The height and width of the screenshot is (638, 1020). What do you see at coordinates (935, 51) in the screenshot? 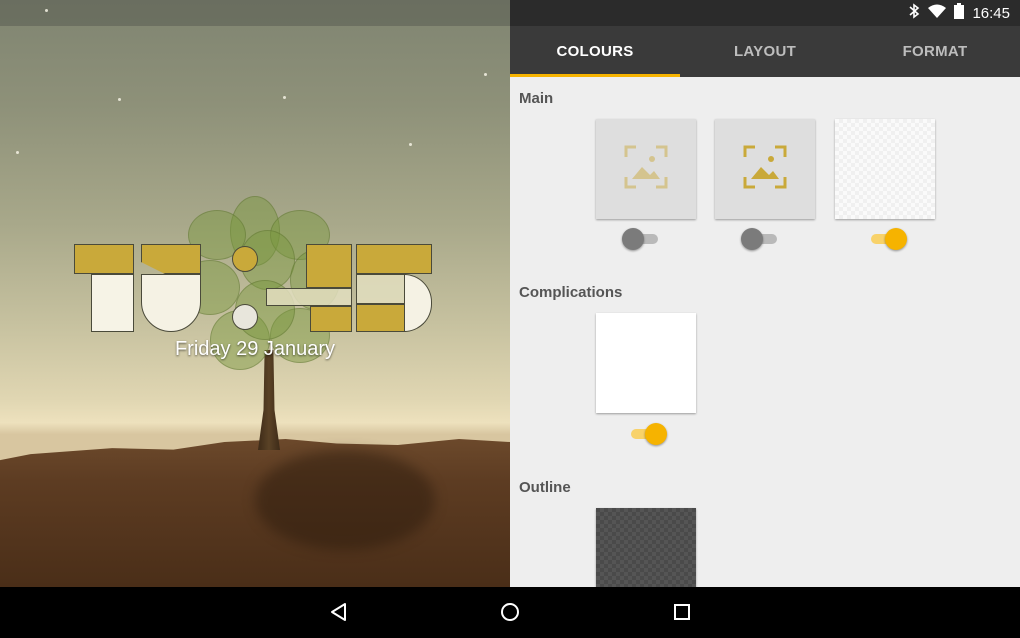
I see `tab-format: FORMAT` at bounding box center [935, 51].